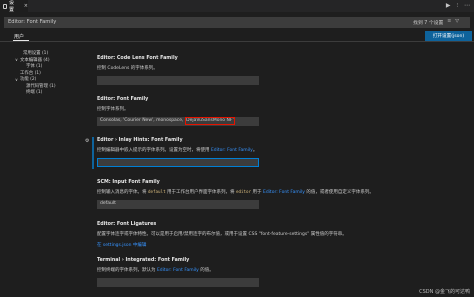  What do you see at coordinates (32, 22) in the screenshot?
I see `search-value: Editor: Font Family` at bounding box center [32, 22].